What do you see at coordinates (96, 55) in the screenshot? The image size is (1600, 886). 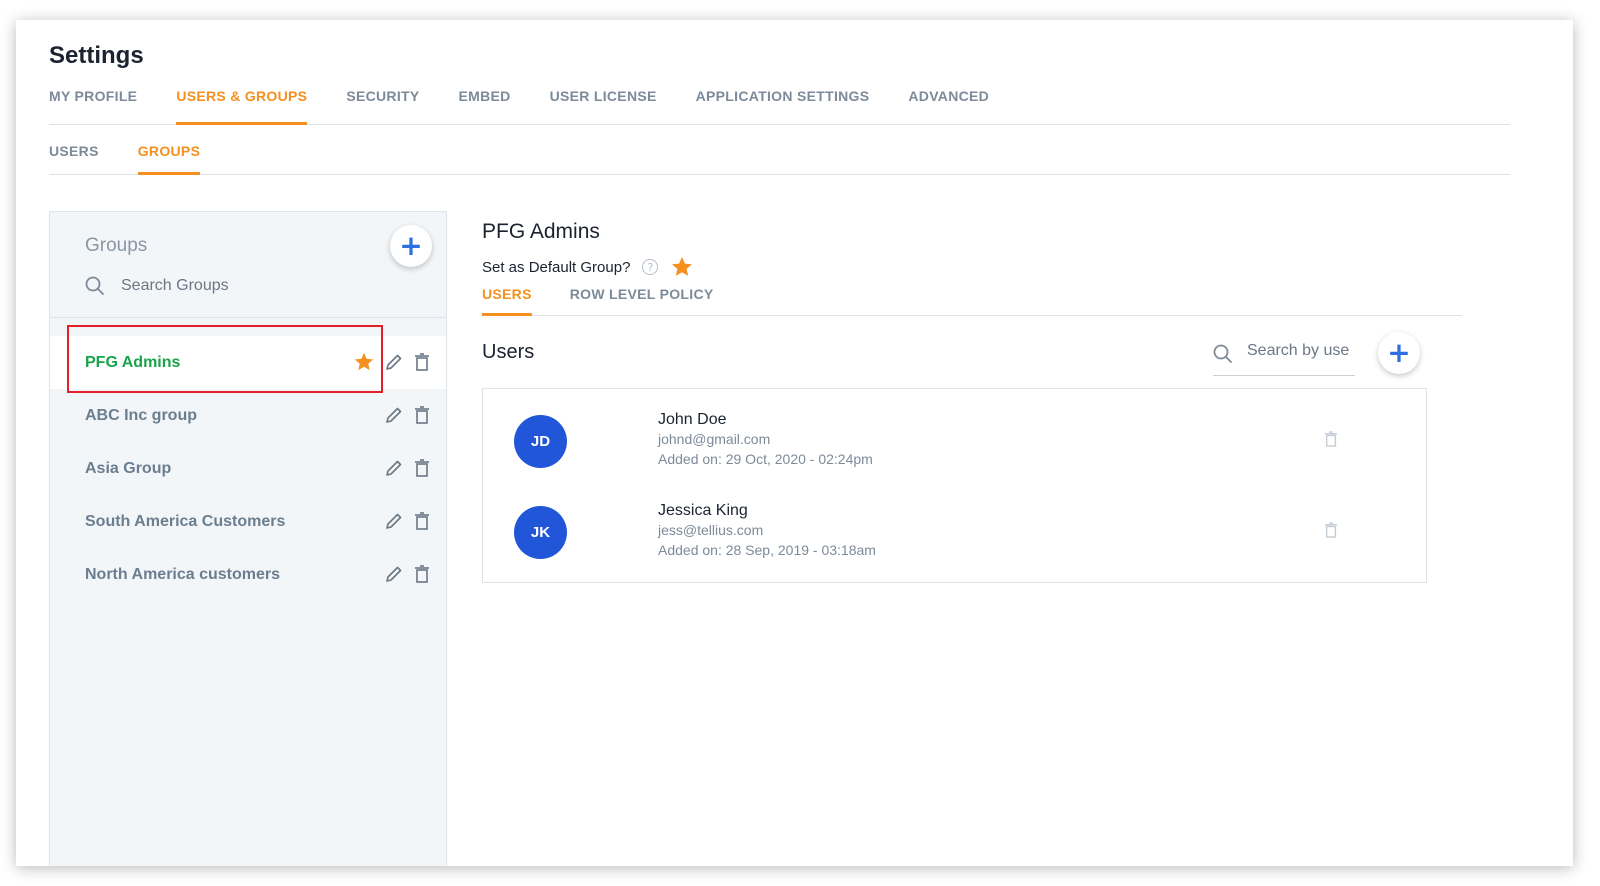 I see `page-title: Settings` at bounding box center [96, 55].